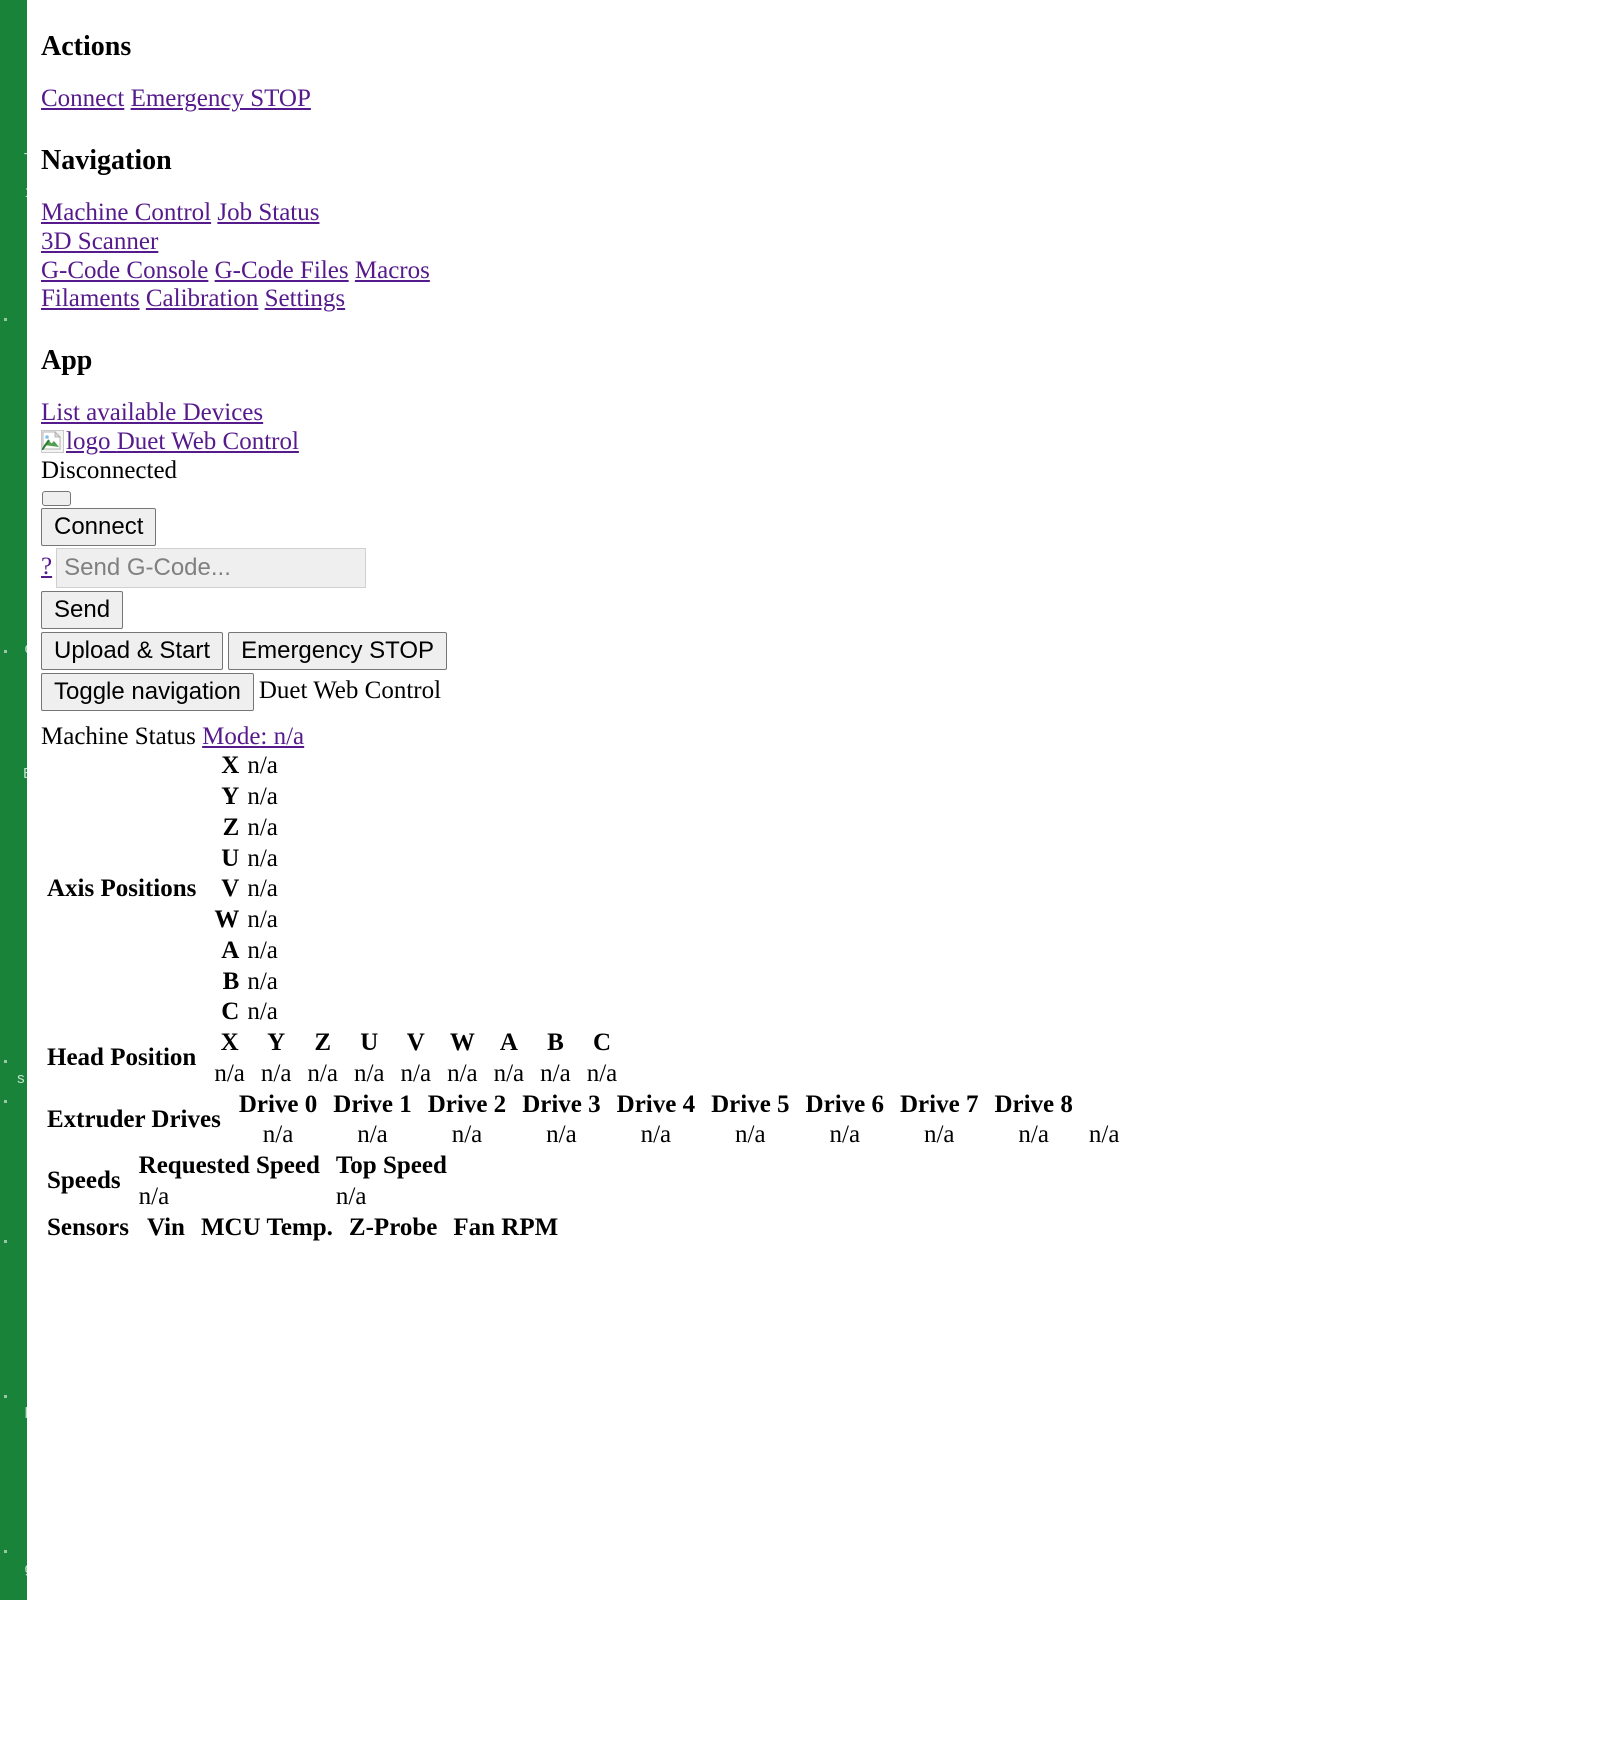  What do you see at coordinates (819, 737) in the screenshot?
I see `machine-status-header: Machine Status Mode: n/a` at bounding box center [819, 737].